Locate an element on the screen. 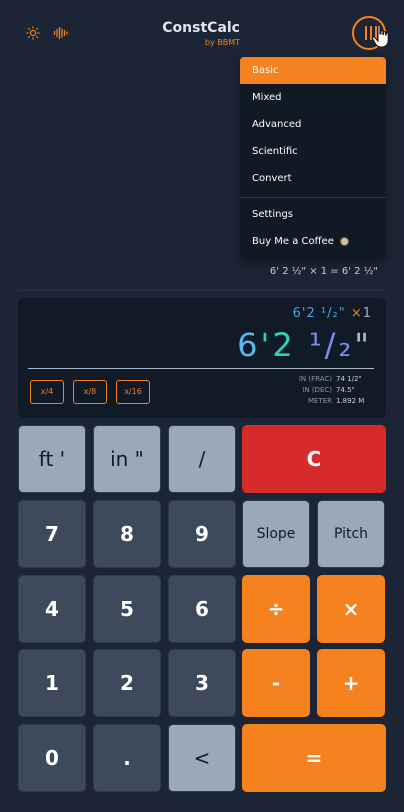 The image size is (404, 812). conversion-row: IN (DEC) 74.5" is located at coordinates (314, 391).